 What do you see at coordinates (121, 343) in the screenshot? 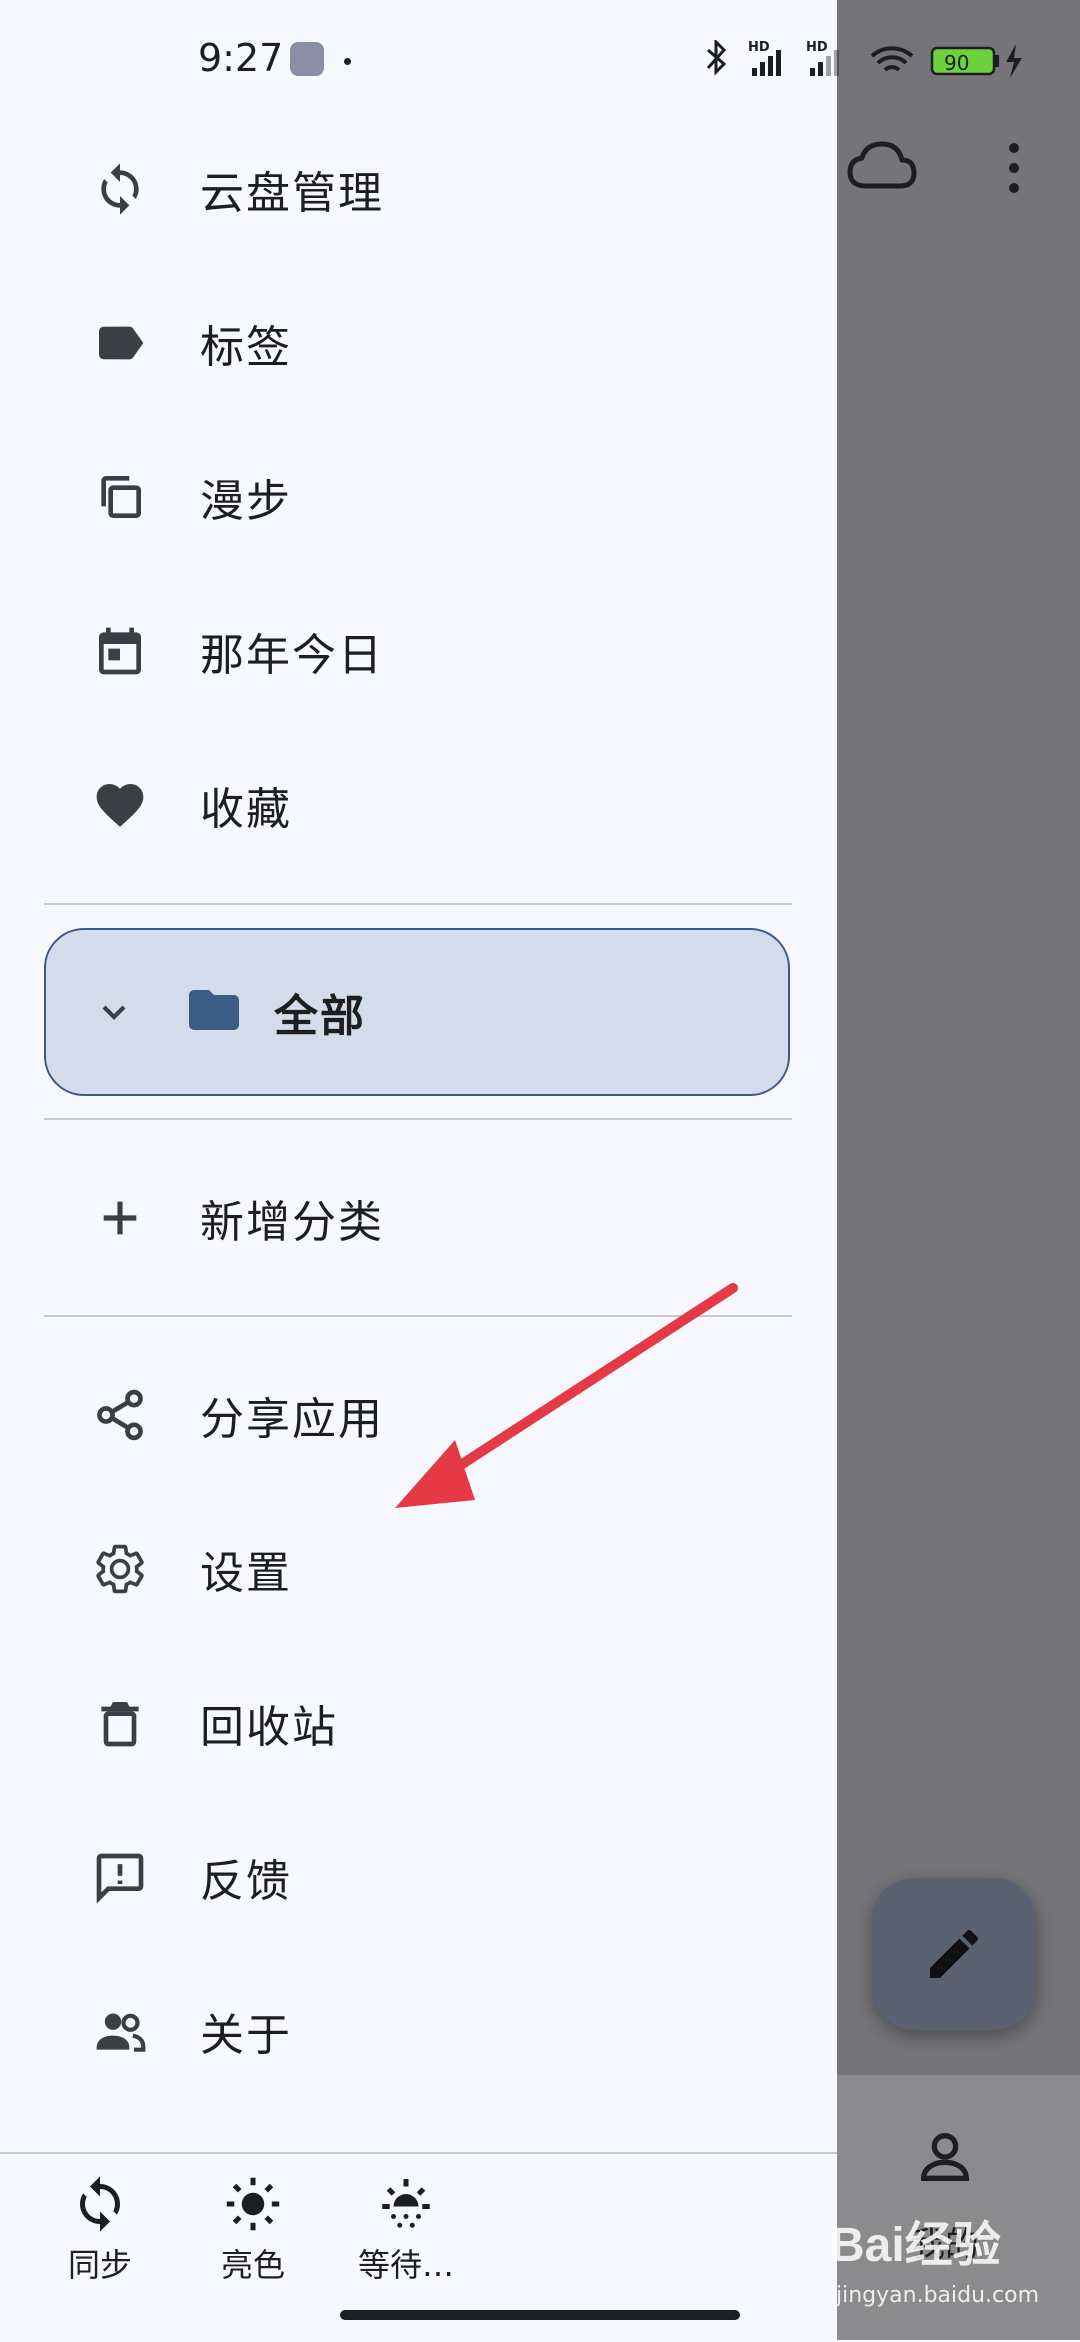
I see `label-icon` at bounding box center [121, 343].